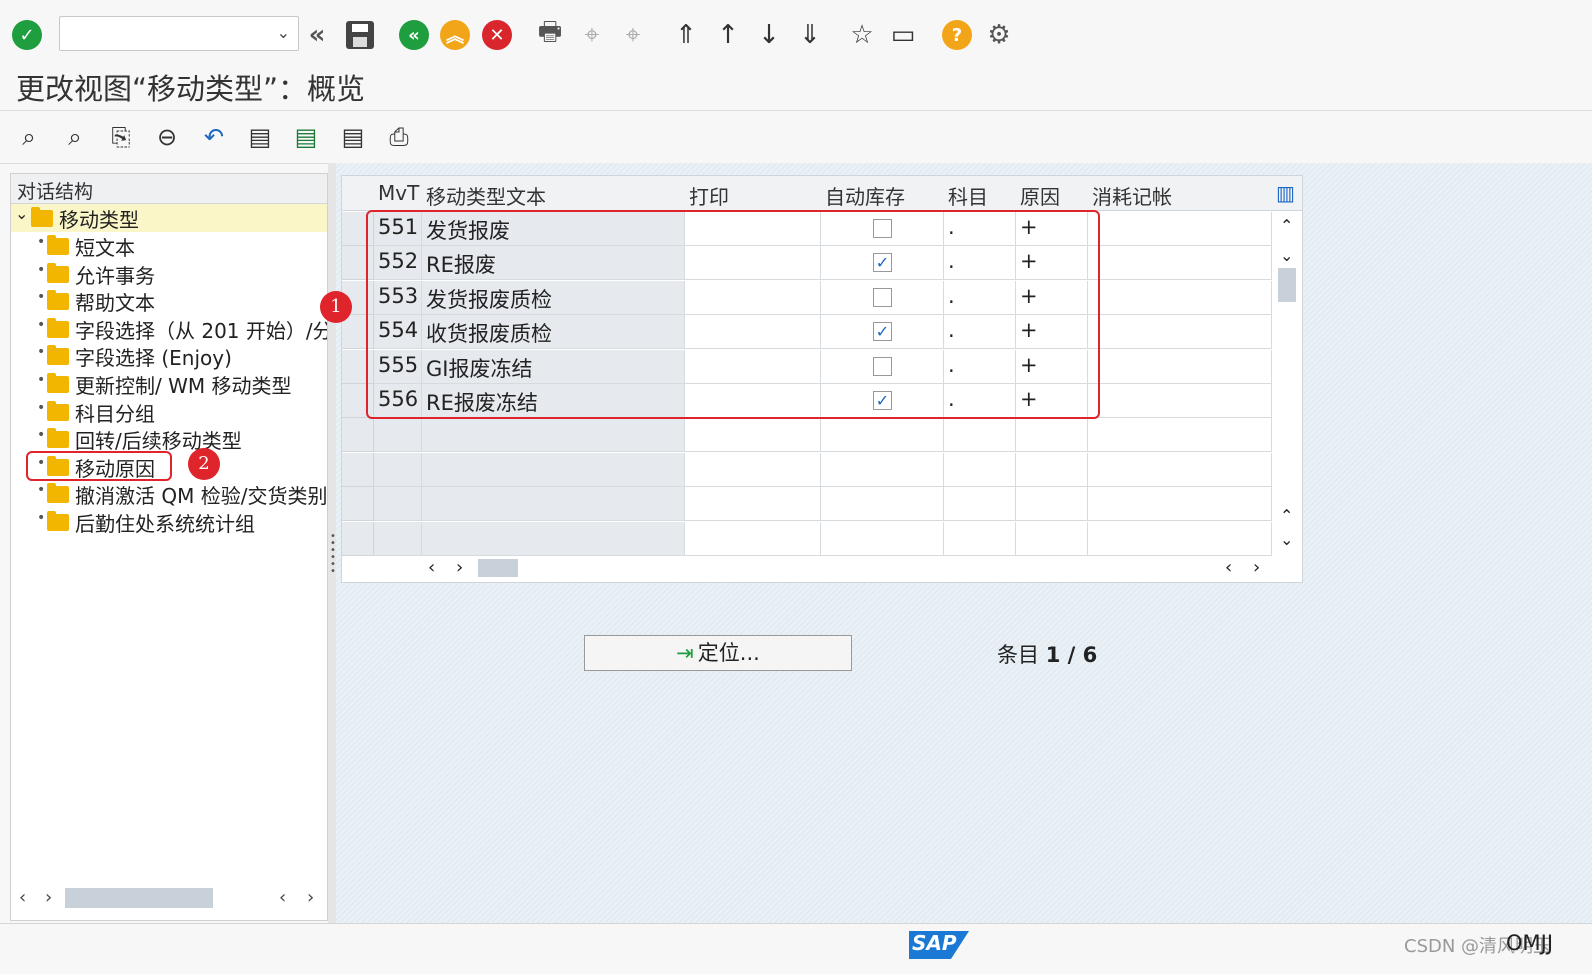 This screenshot has width=1592, height=974. What do you see at coordinates (360, 35) in the screenshot?
I see `save-icon` at bounding box center [360, 35].